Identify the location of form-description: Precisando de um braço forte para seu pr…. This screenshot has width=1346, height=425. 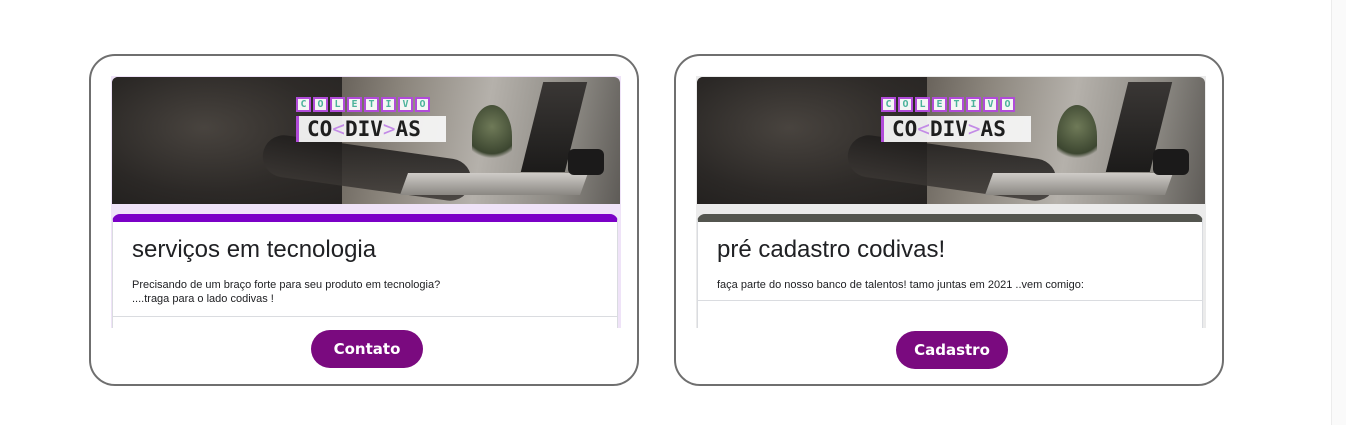
(362, 292).